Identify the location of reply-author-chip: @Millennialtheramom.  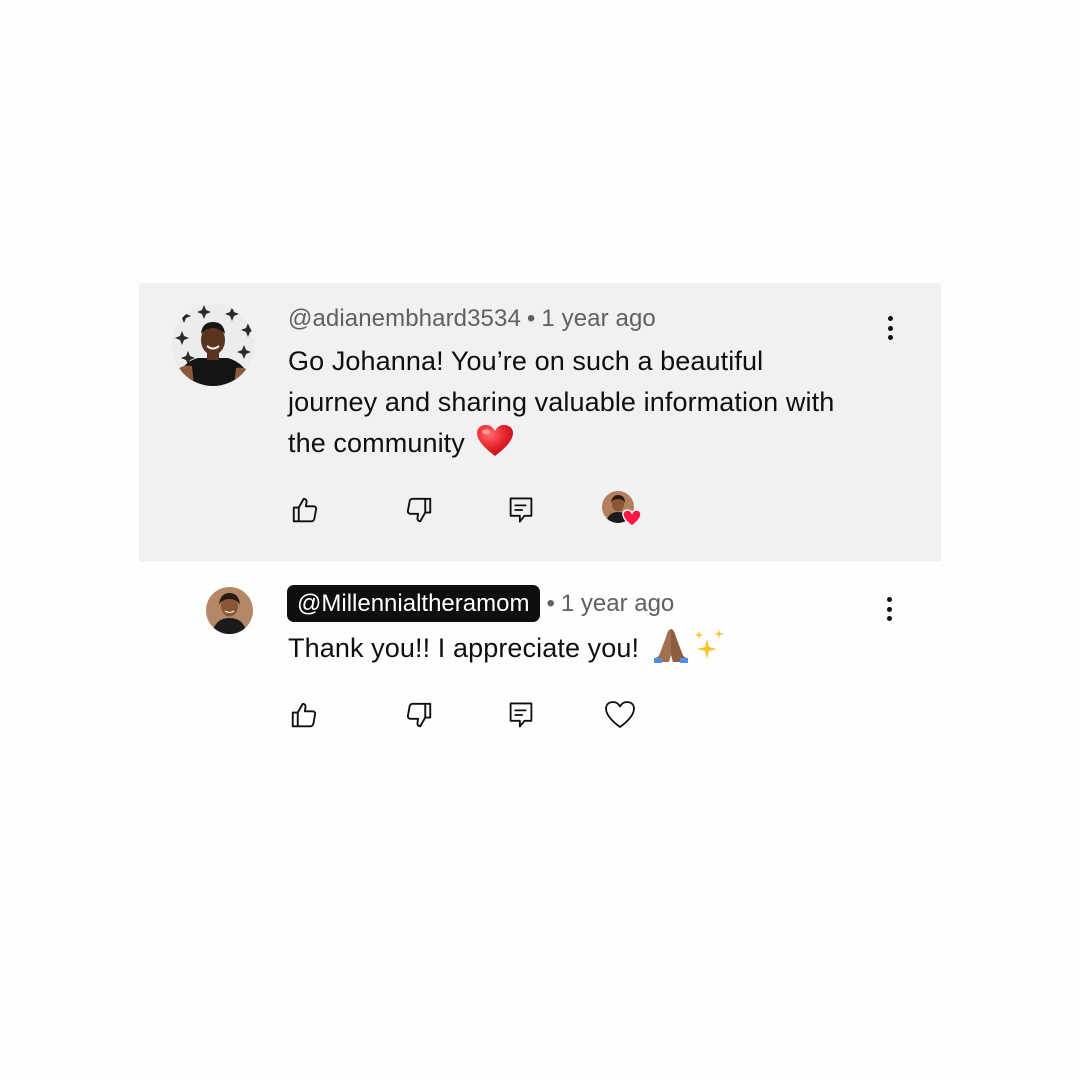
(414, 603).